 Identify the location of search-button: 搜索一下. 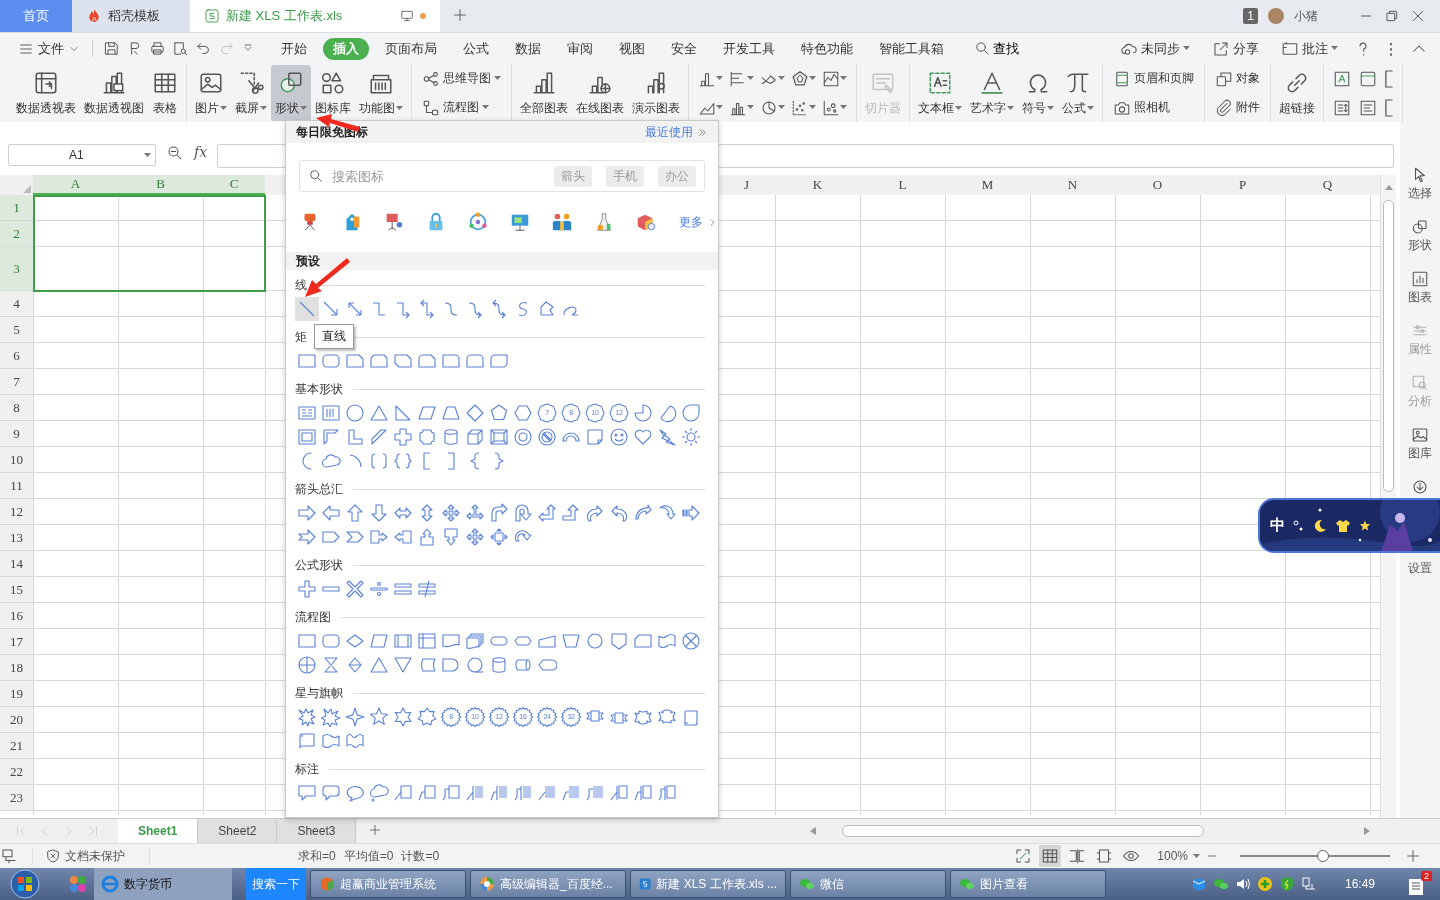
(276, 884).